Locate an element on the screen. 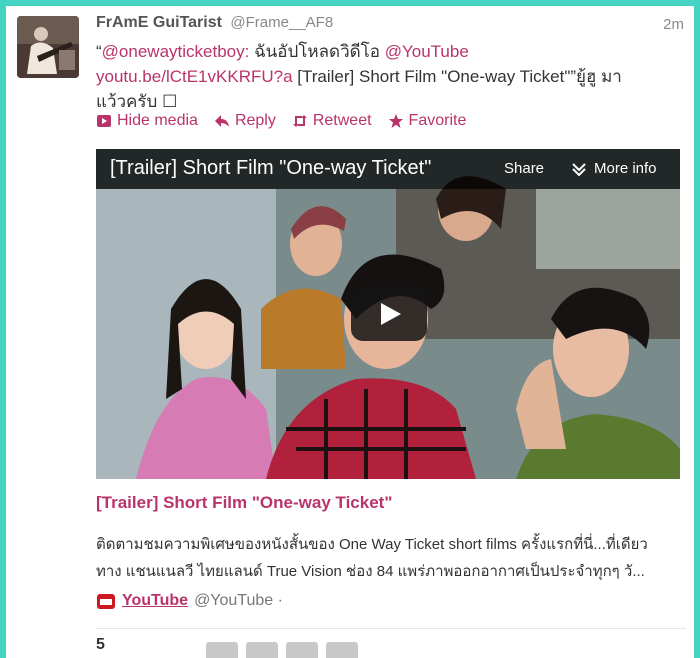 The width and height of the screenshot is (700, 658). play-button is located at coordinates (389, 314).